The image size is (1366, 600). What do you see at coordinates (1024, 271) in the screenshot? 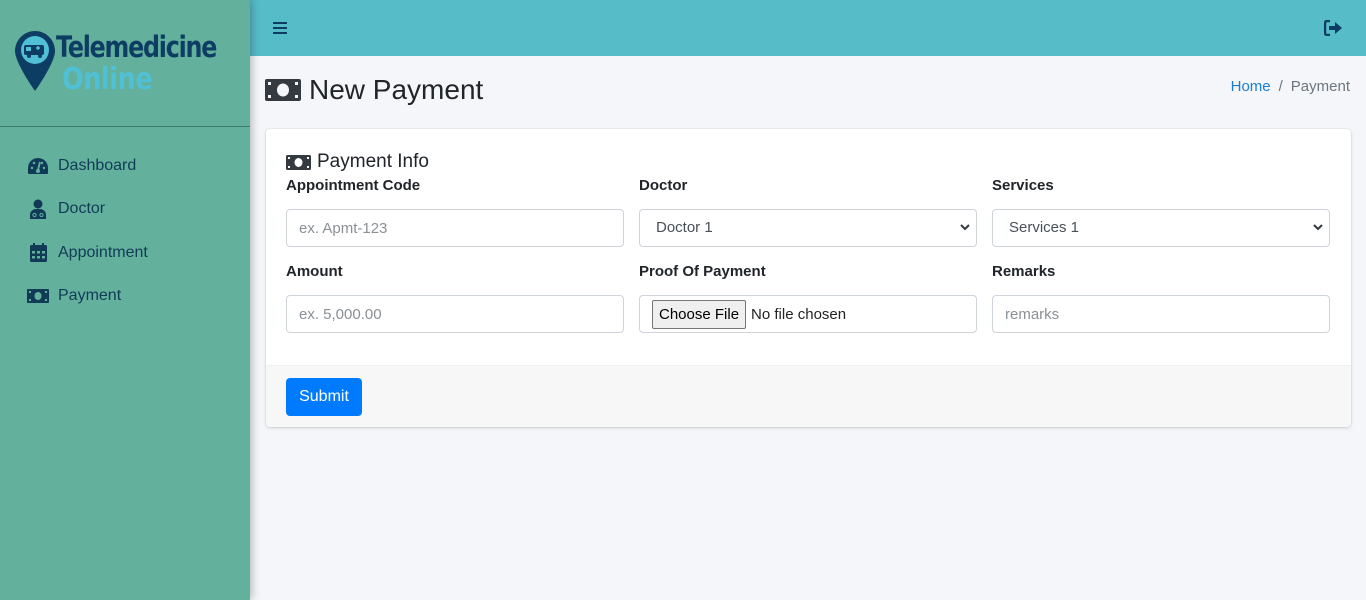
I see `remarks-label: Remarks` at bounding box center [1024, 271].